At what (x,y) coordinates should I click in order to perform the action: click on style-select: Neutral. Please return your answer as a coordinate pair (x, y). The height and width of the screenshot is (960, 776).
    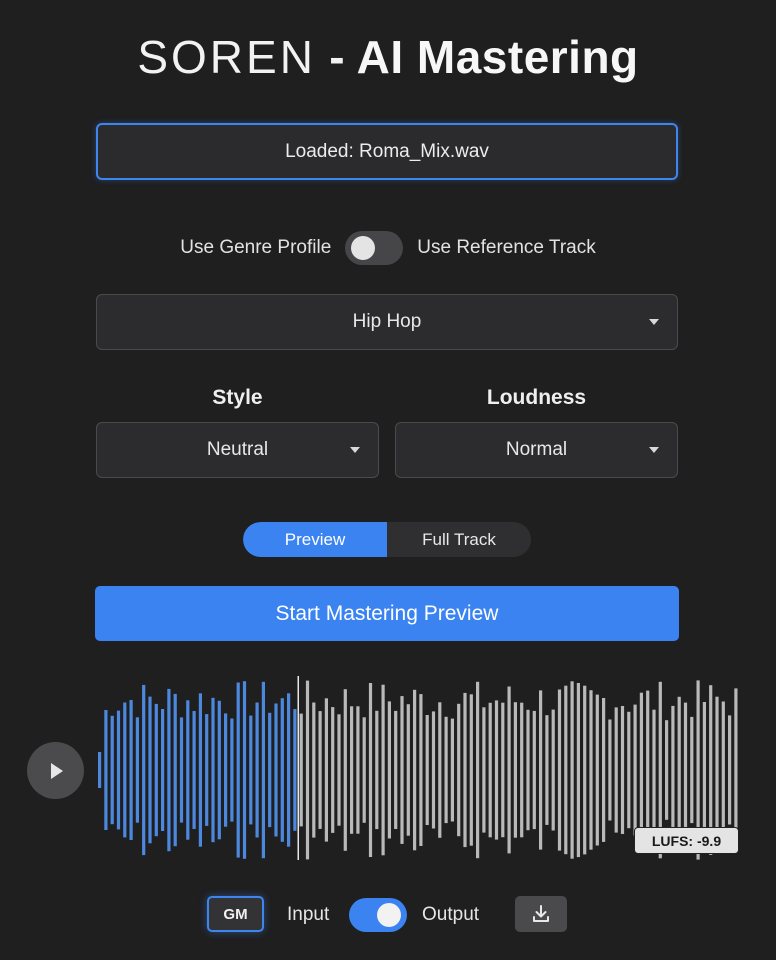
    Looking at the image, I should click on (237, 450).